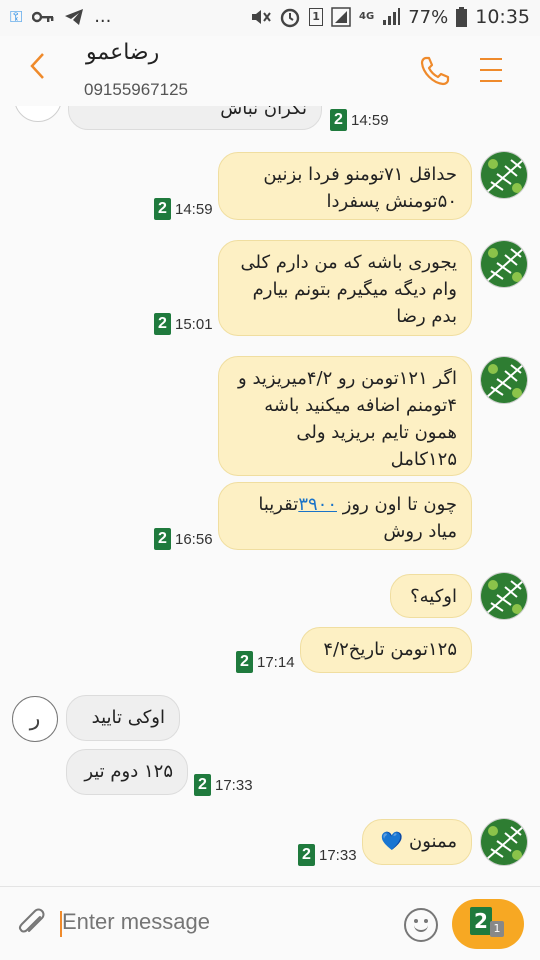 This screenshot has width=540, height=960. I want to click on attach-button, so click(32, 924).